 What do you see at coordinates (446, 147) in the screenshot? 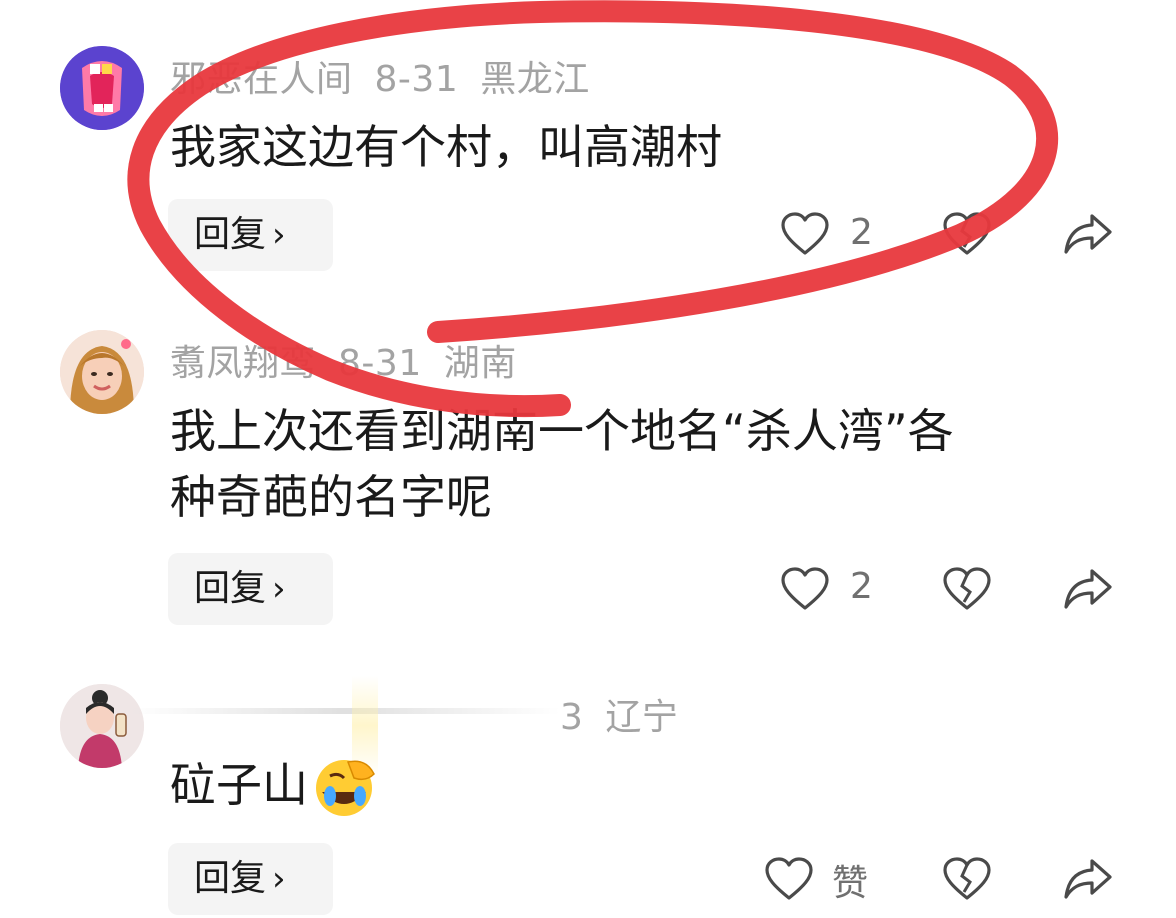
I see `comment-text: 我家这边有个村，叫高潮村` at bounding box center [446, 147].